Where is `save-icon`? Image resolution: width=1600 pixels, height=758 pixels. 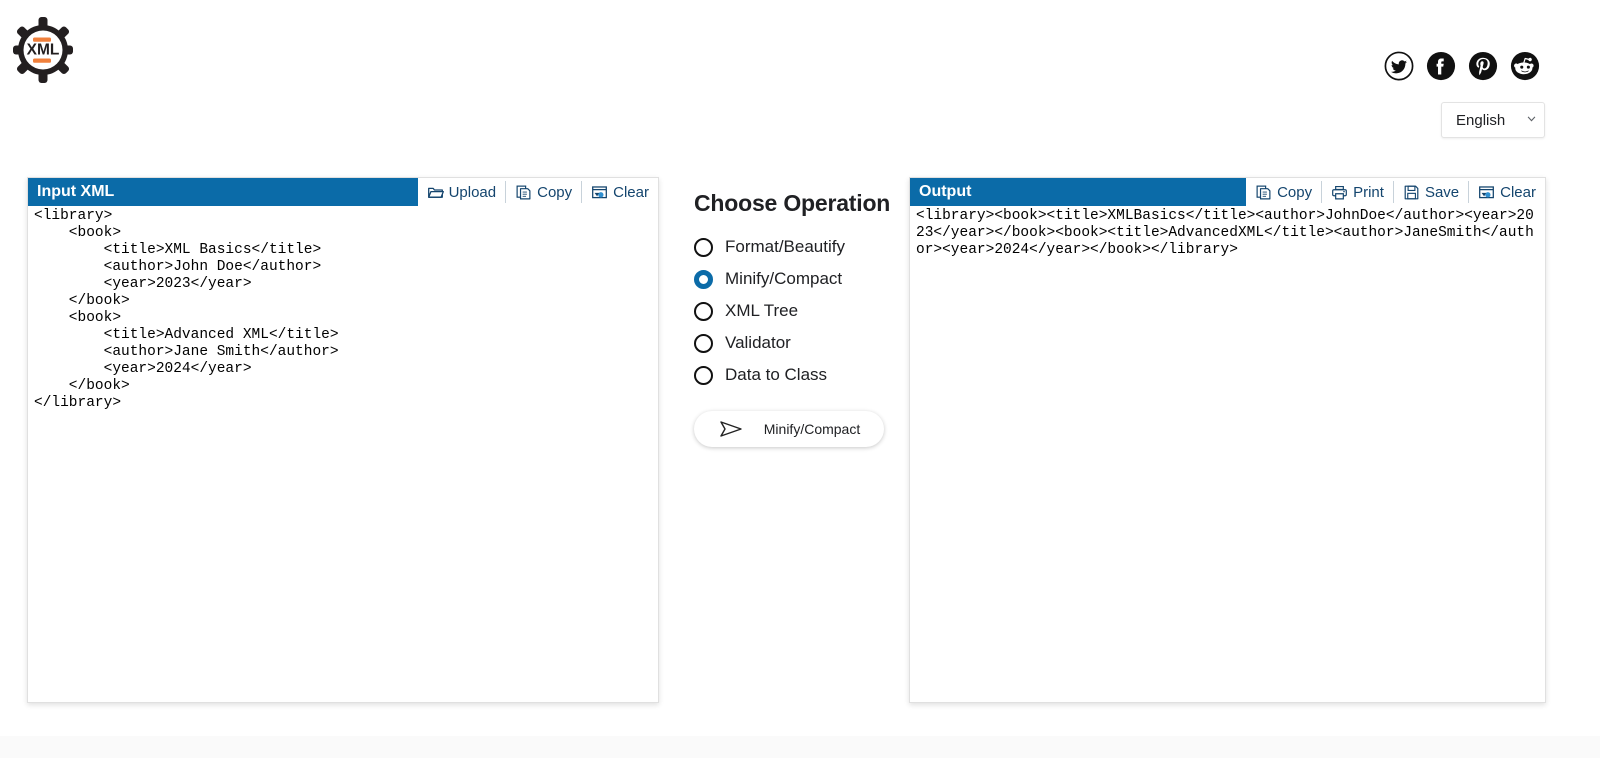
save-icon is located at coordinates (1411, 192).